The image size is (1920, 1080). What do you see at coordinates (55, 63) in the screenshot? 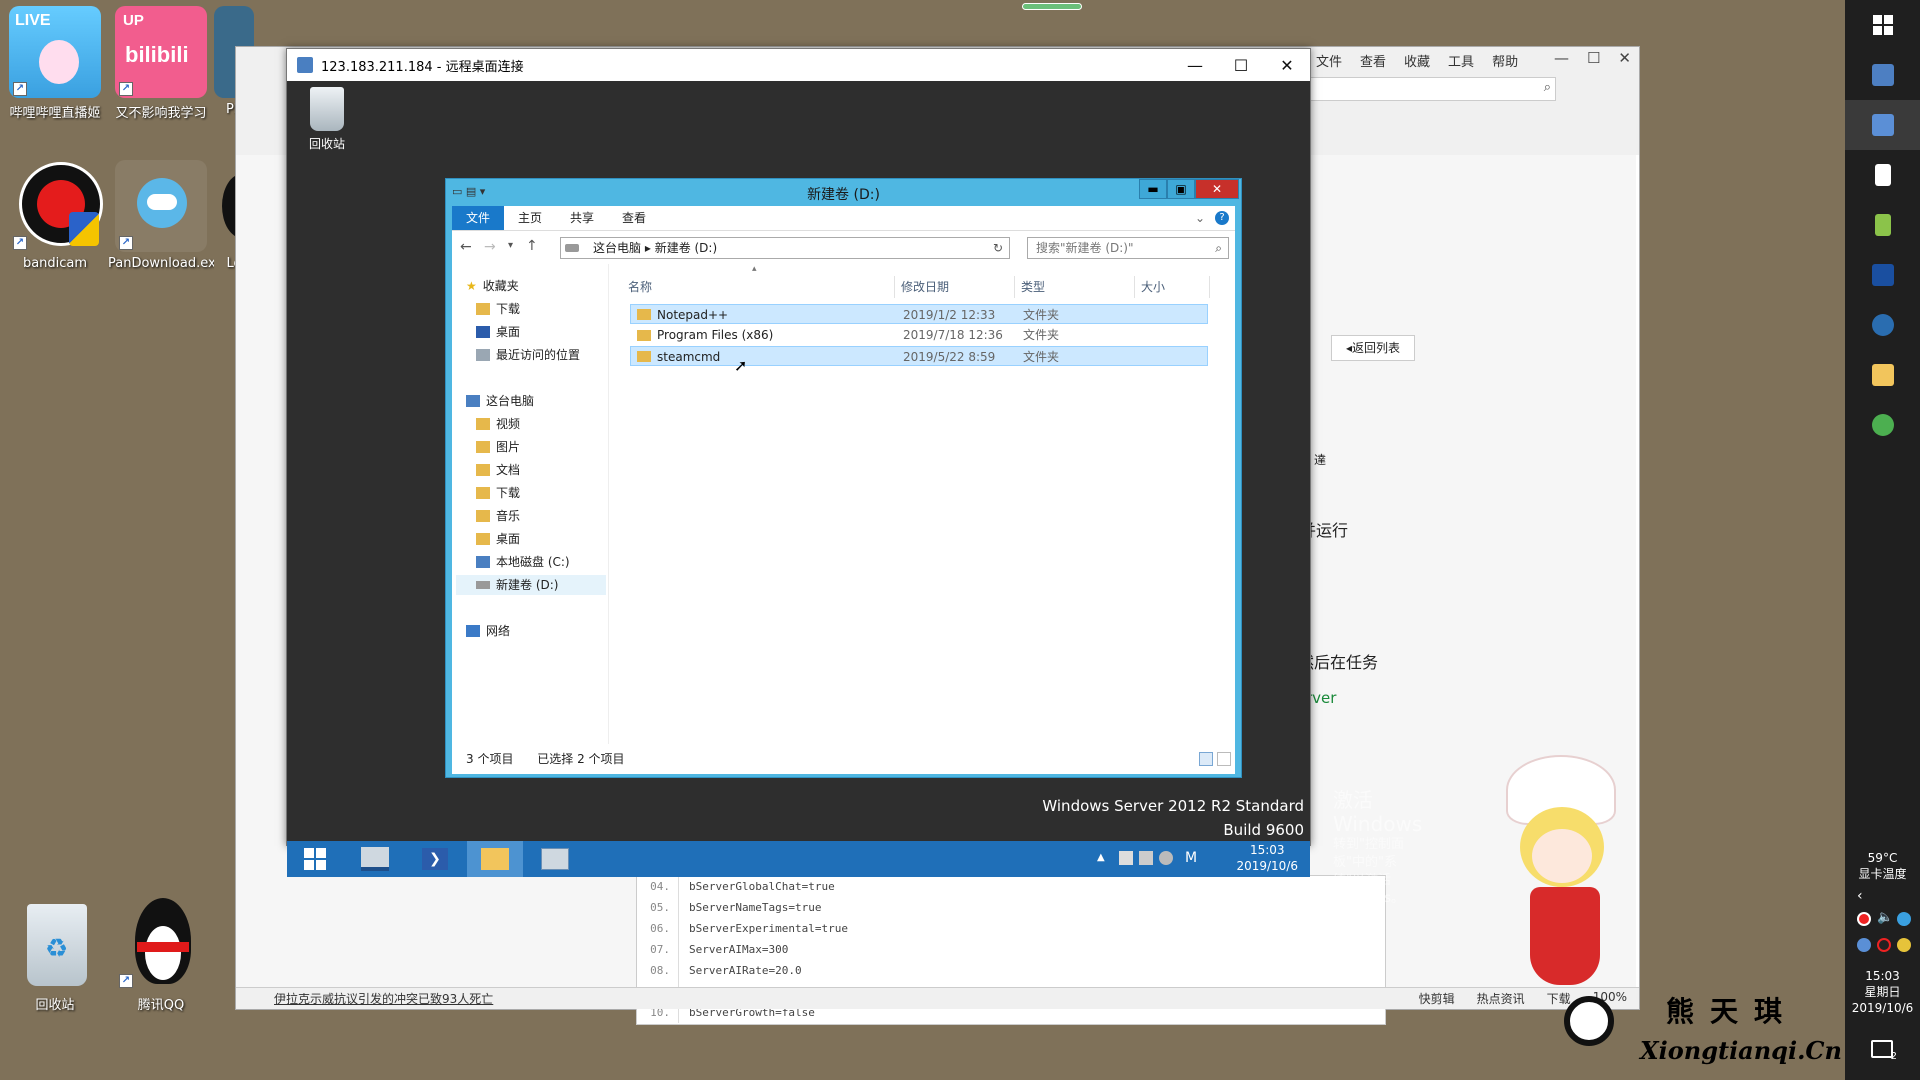
I see `desktop-icon-bilibili-live: LIVE ↗ 哔哩哔哩直播姬` at bounding box center [55, 63].